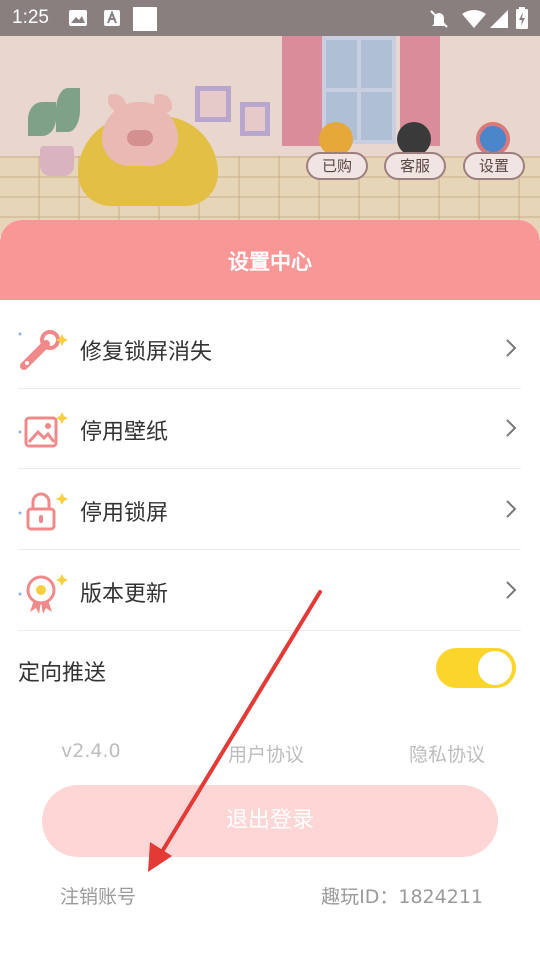  Describe the element at coordinates (337, 166) in the screenshot. I see `shortcut-purchased-label: 已购` at that location.